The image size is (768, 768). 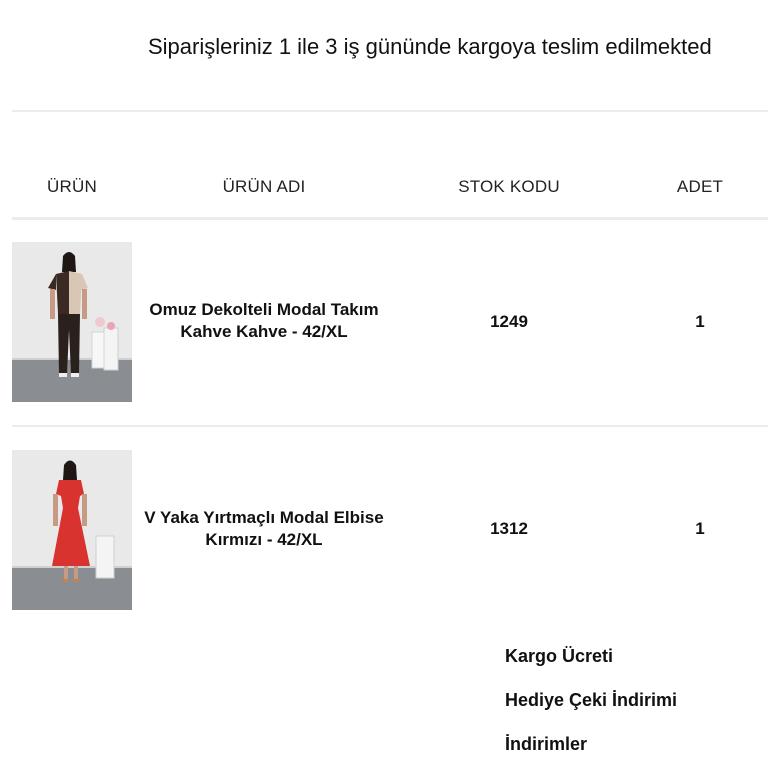 What do you see at coordinates (591, 700) in the screenshot?
I see `gift-card-discount-label: Hediye Çeki İndirimi` at bounding box center [591, 700].